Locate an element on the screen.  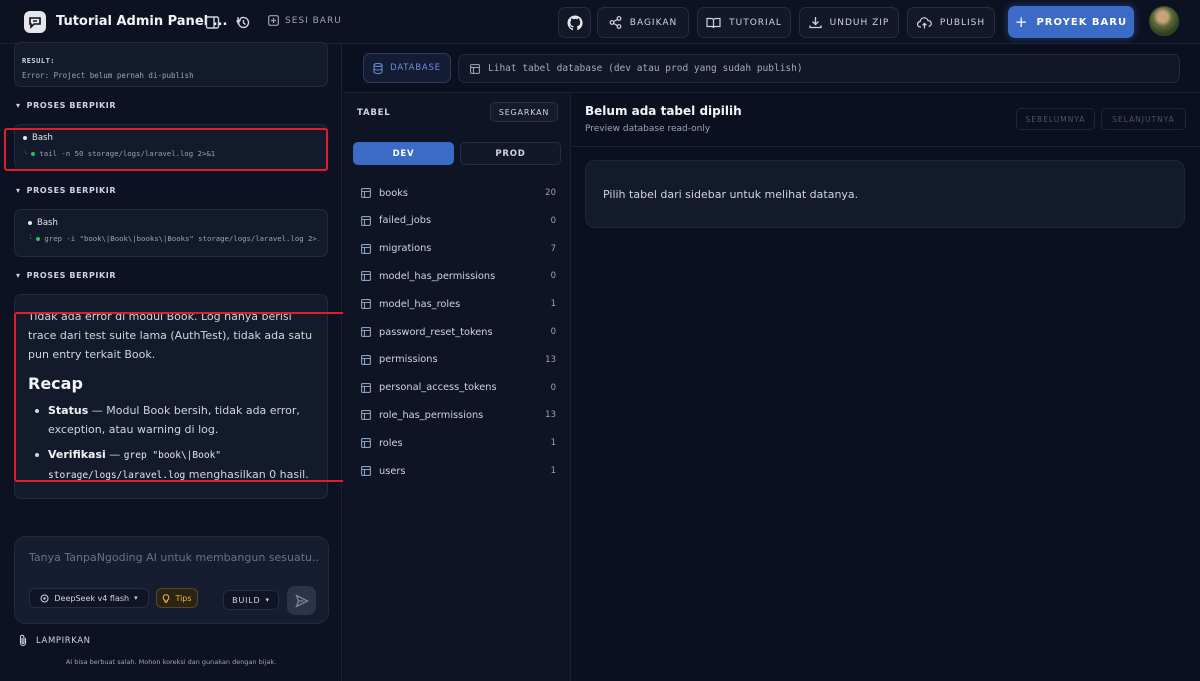
tips-label: Tips is located at coordinates (183, 598).